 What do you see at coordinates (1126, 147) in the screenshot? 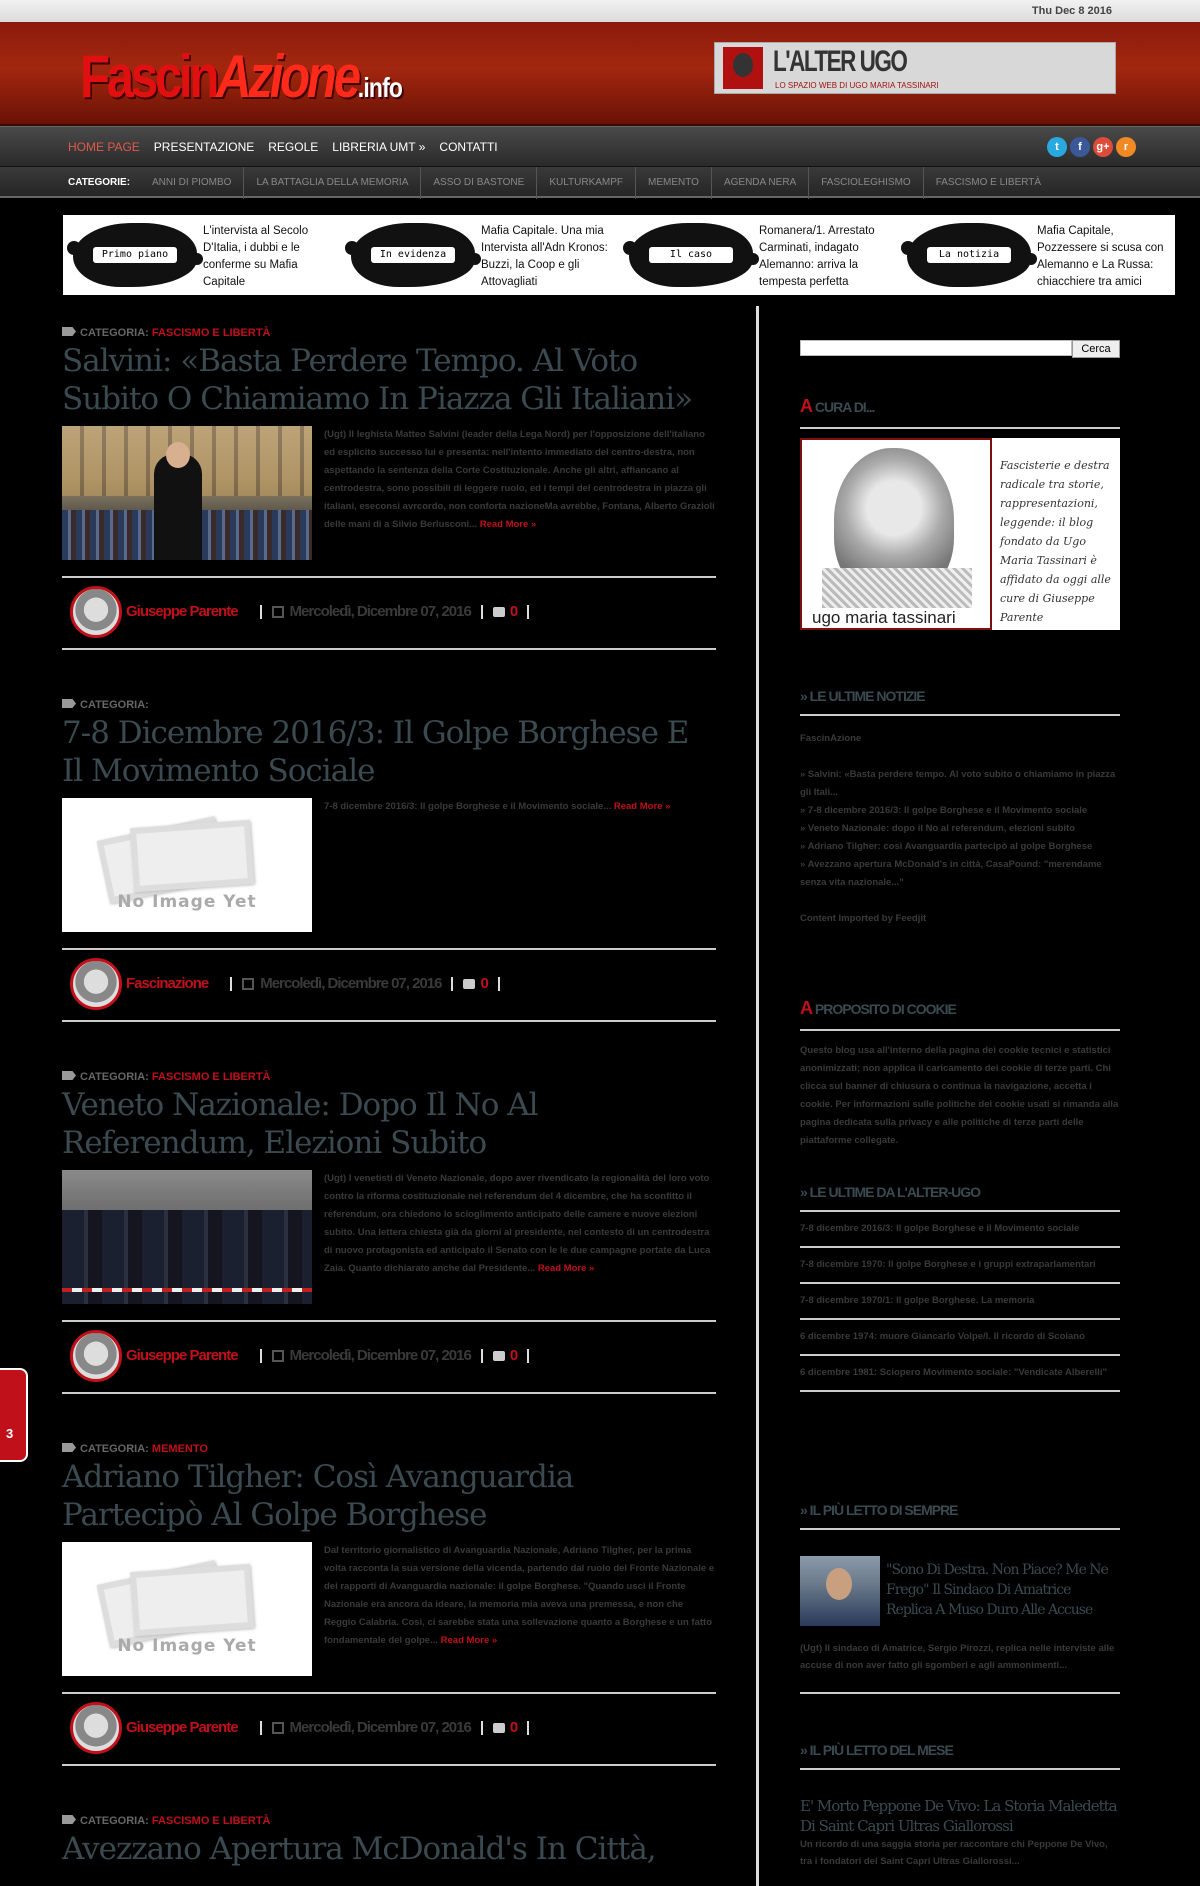
I see `rss-icon: r` at bounding box center [1126, 147].